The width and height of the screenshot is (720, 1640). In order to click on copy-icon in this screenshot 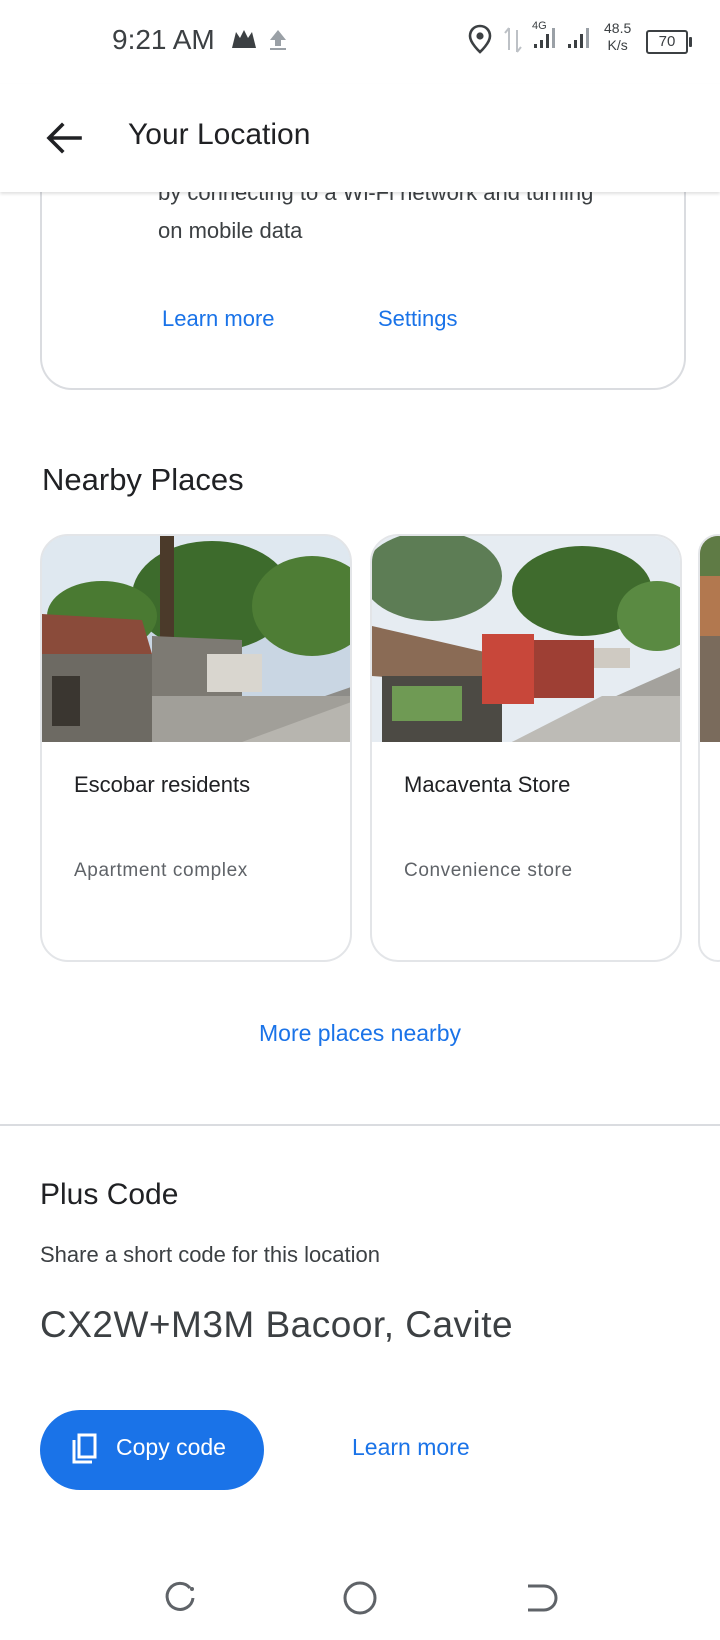, I will do `click(84, 1451)`.